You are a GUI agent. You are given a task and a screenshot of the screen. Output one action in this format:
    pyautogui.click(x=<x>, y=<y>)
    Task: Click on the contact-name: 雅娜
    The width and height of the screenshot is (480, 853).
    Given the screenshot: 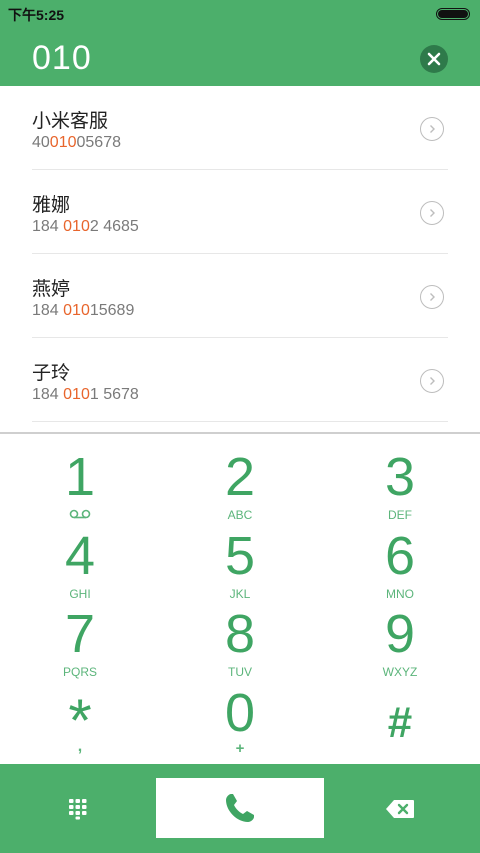 What is the action you would take?
    pyautogui.click(x=51, y=205)
    